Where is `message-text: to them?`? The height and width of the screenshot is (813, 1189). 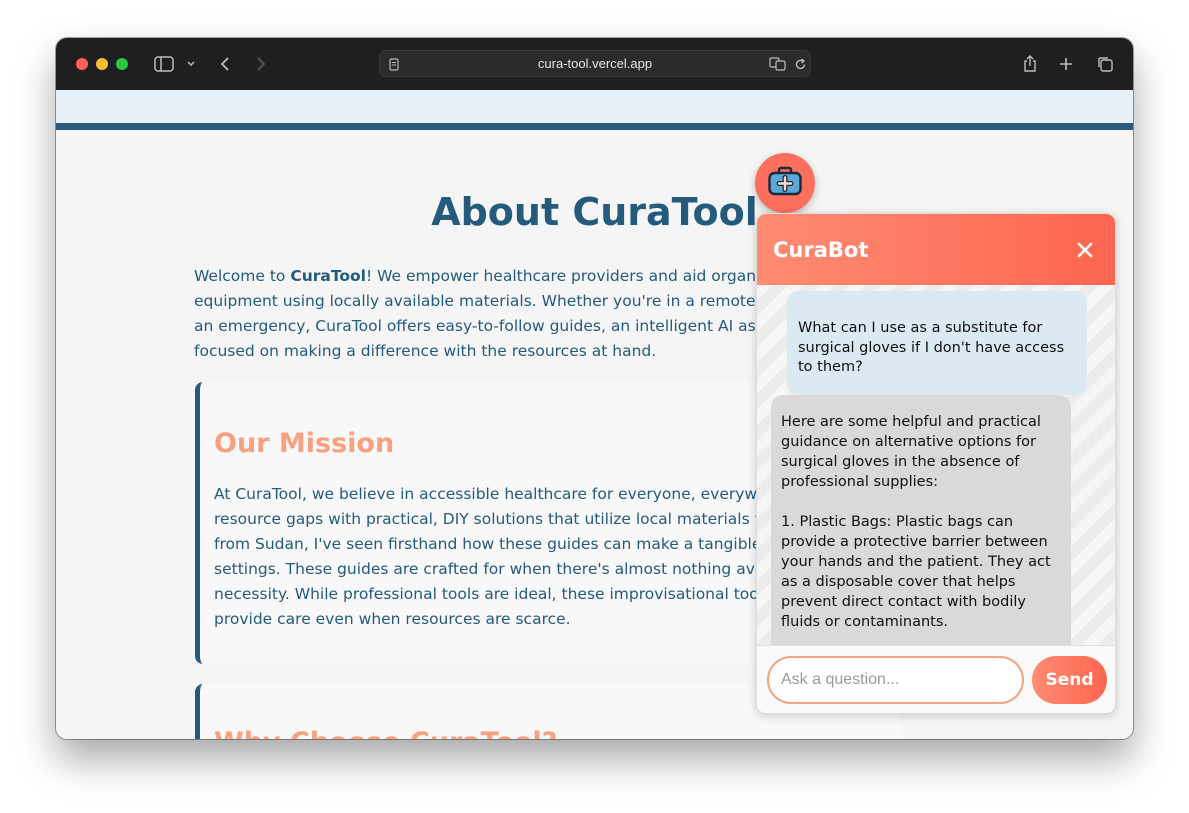
message-text: to them? is located at coordinates (830, 367).